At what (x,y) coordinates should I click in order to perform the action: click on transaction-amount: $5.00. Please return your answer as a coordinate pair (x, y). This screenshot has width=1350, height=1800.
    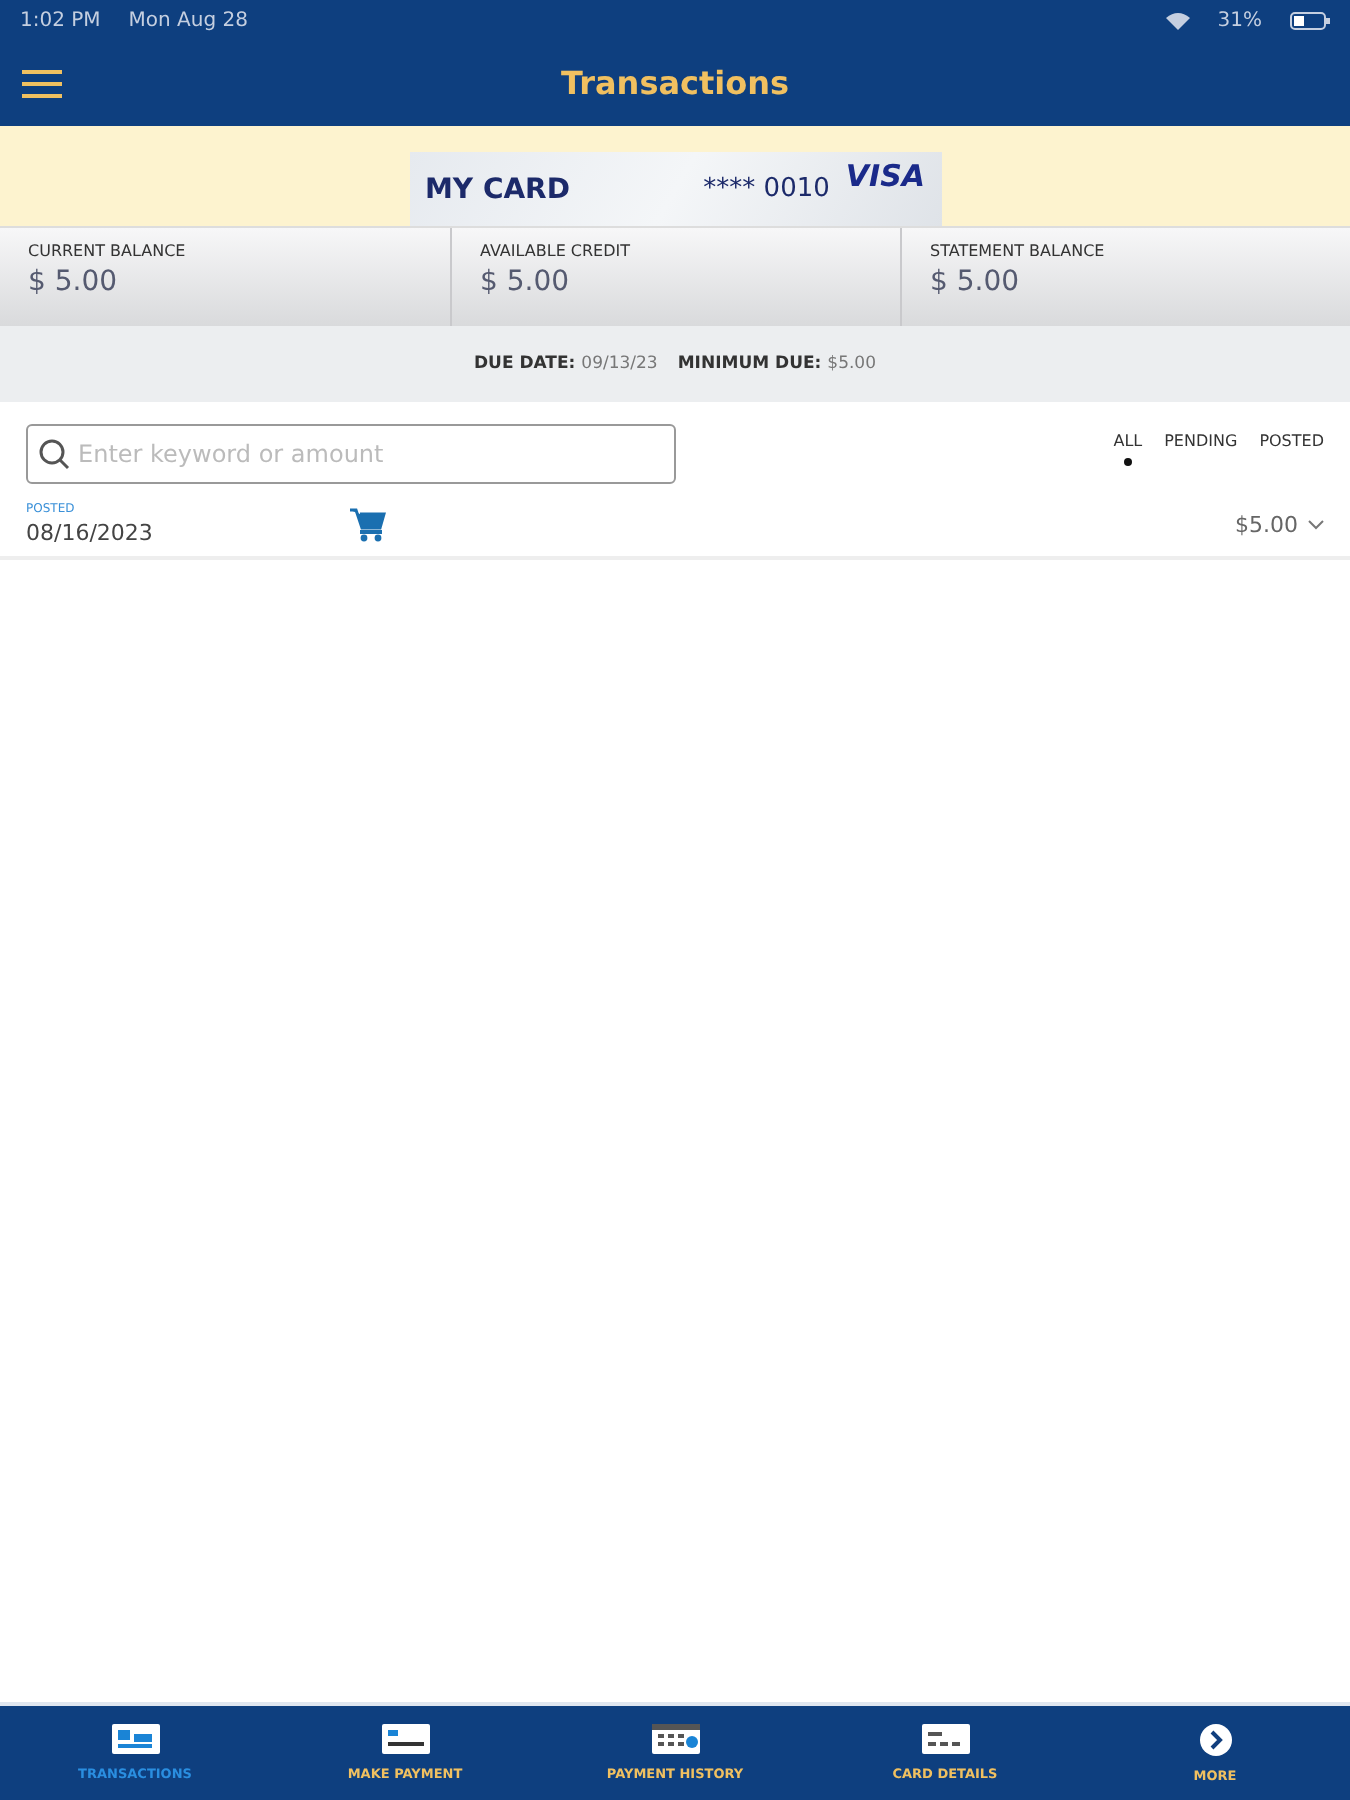
    Looking at the image, I should click on (1266, 524).